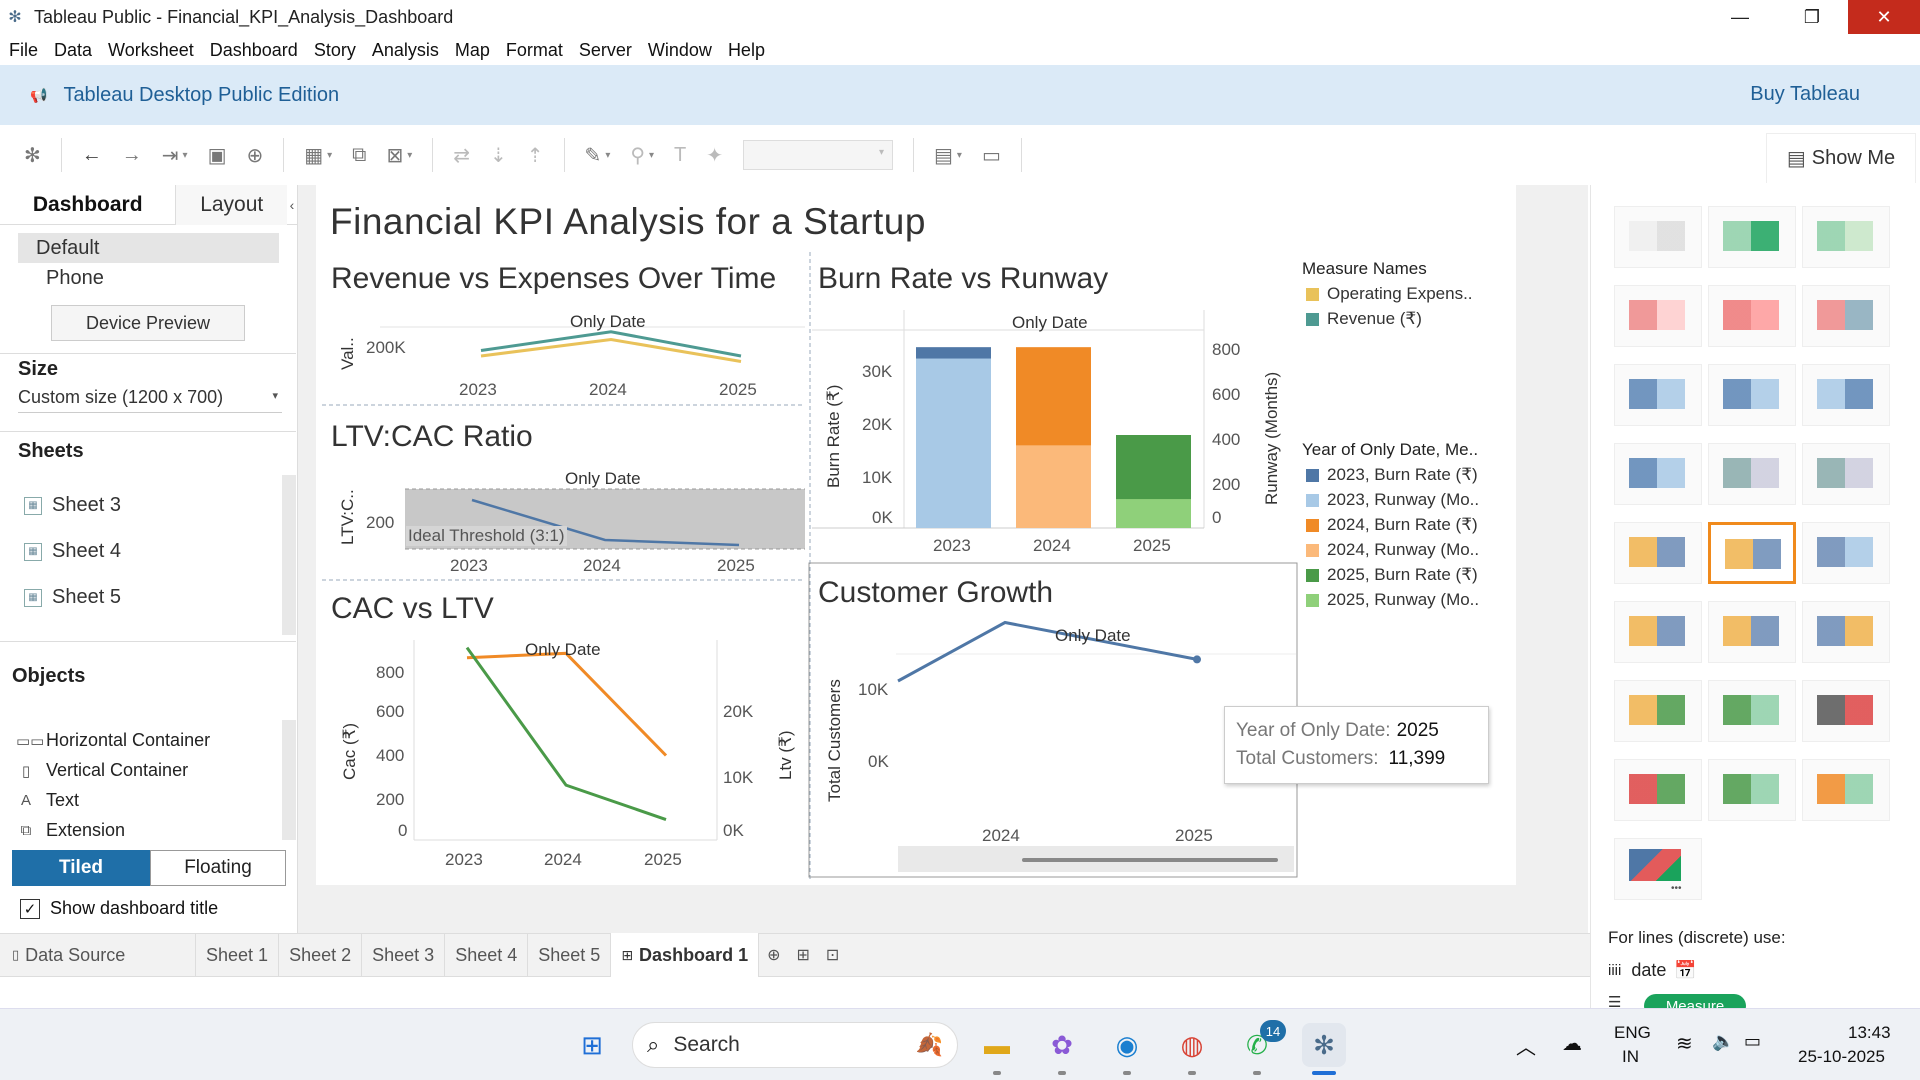  Describe the element at coordinates (1752, 1041) in the screenshot. I see `battery-icon: ▭` at that location.